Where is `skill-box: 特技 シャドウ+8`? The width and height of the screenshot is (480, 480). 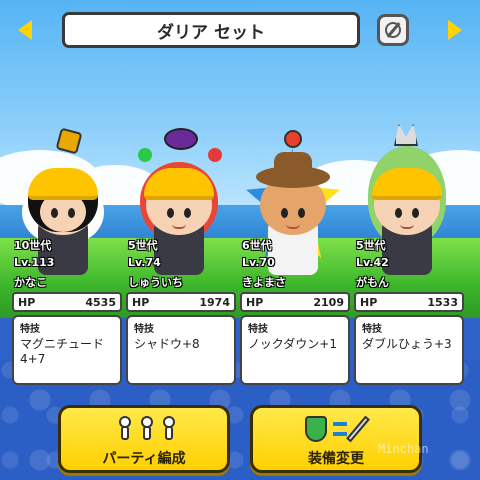
skill-box: 特技 シャドウ+8 is located at coordinates (181, 350).